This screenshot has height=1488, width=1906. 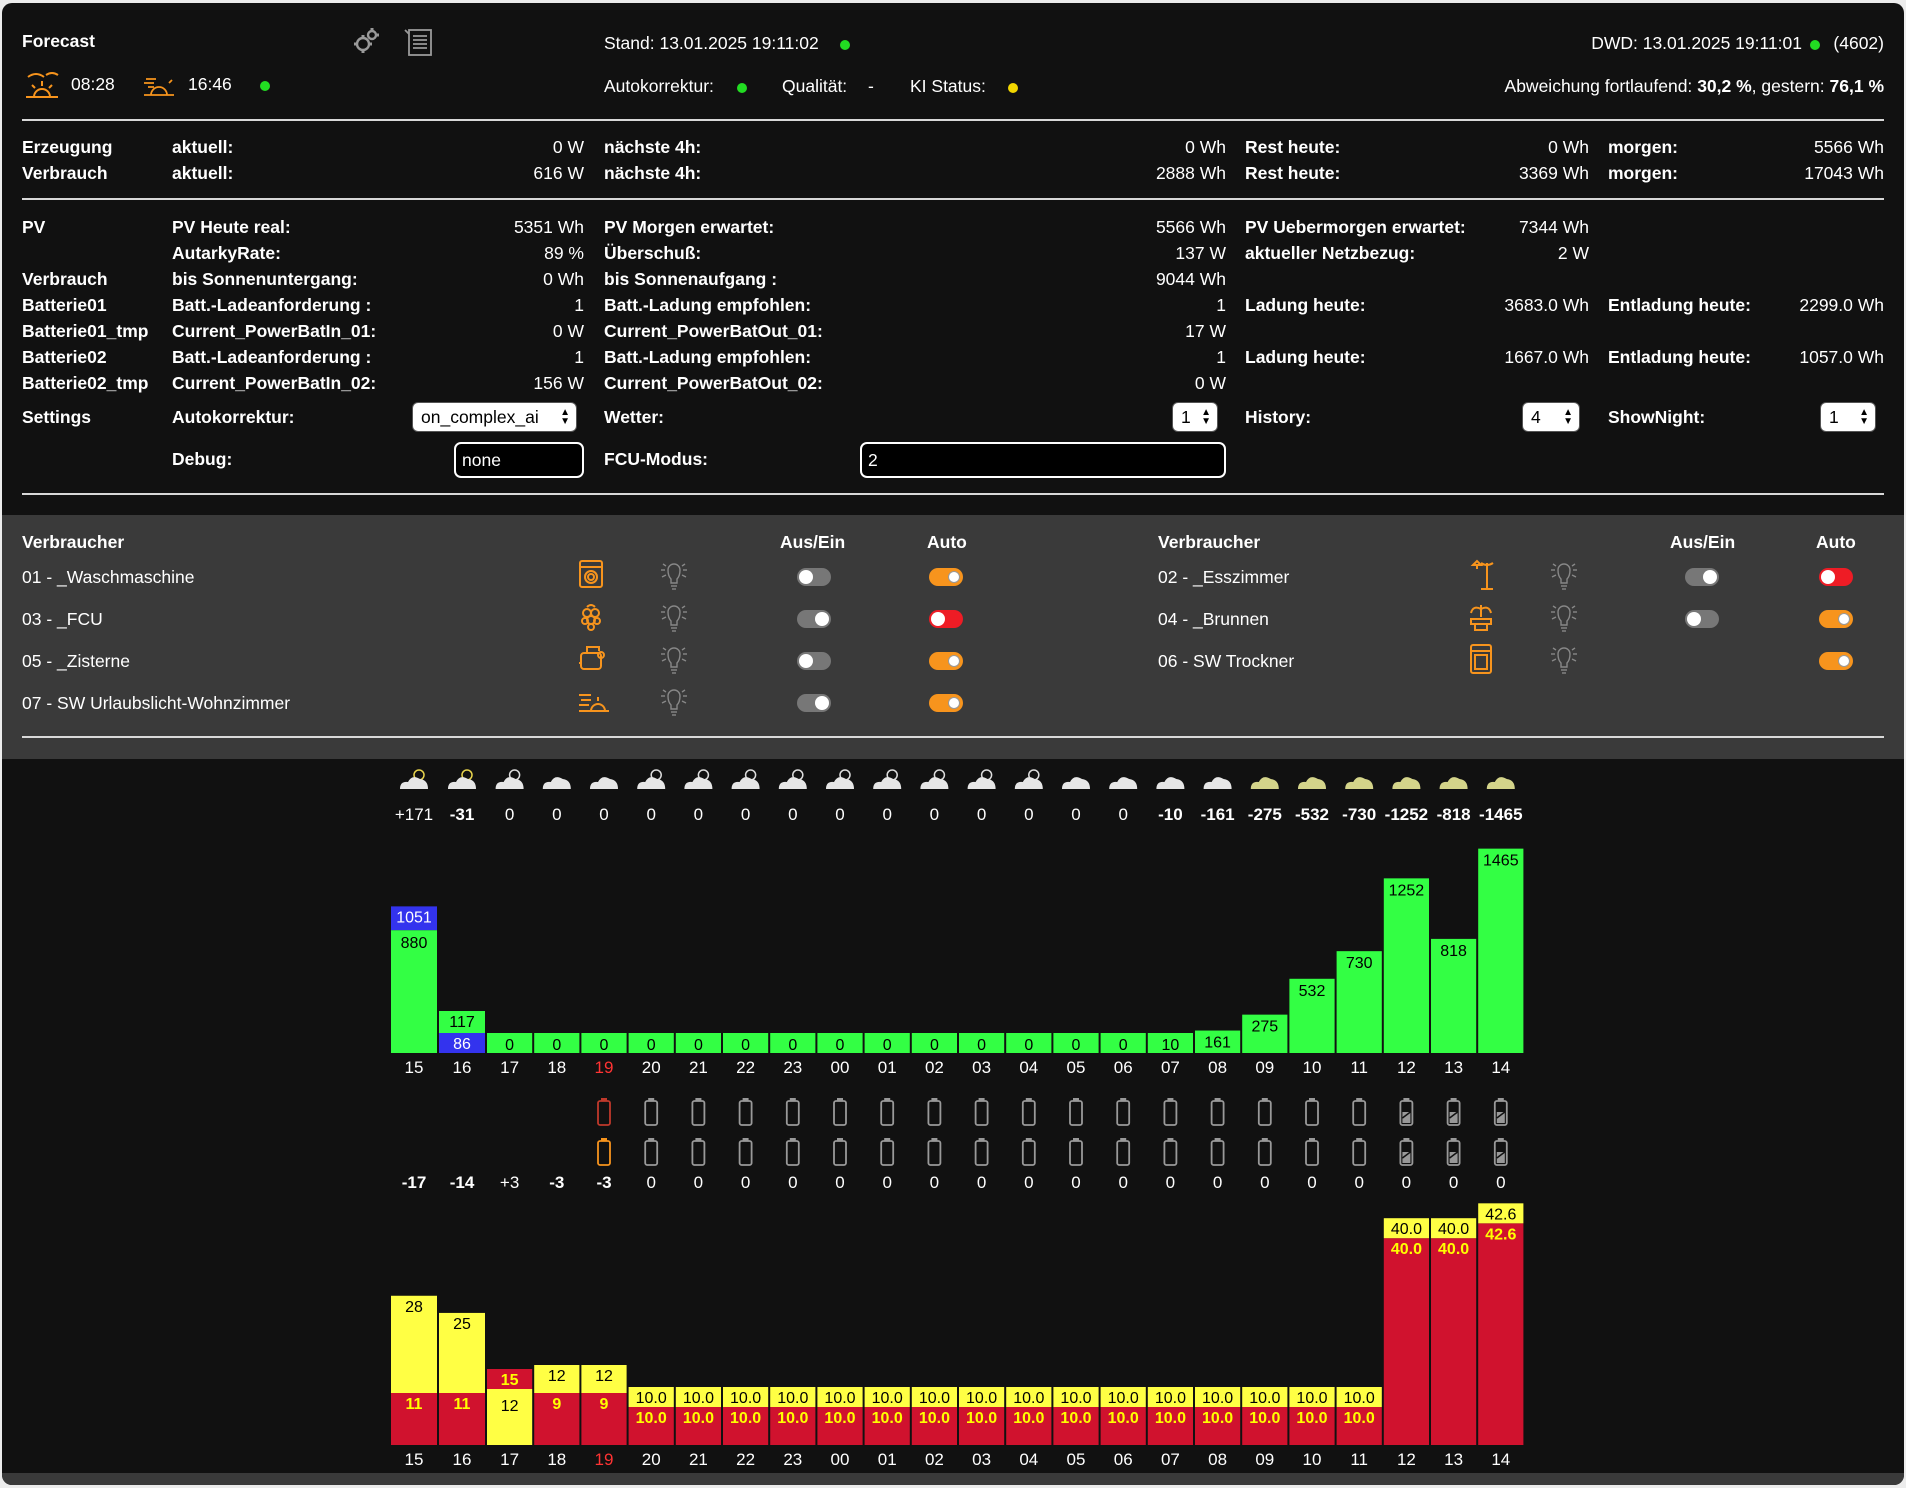 What do you see at coordinates (1355, 227) in the screenshot?
I see `stat-label: PV Uebermorgen erwartet:` at bounding box center [1355, 227].